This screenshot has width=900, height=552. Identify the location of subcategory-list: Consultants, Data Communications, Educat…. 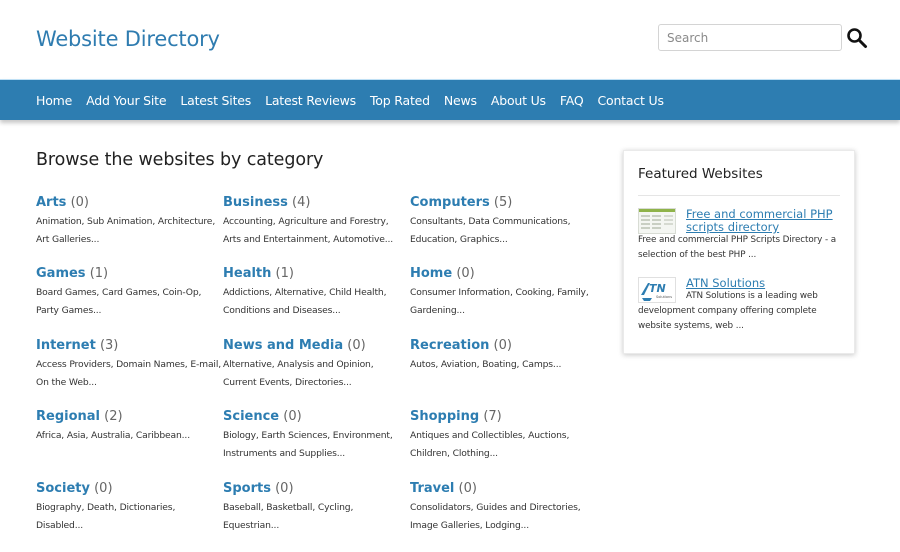
(502, 231).